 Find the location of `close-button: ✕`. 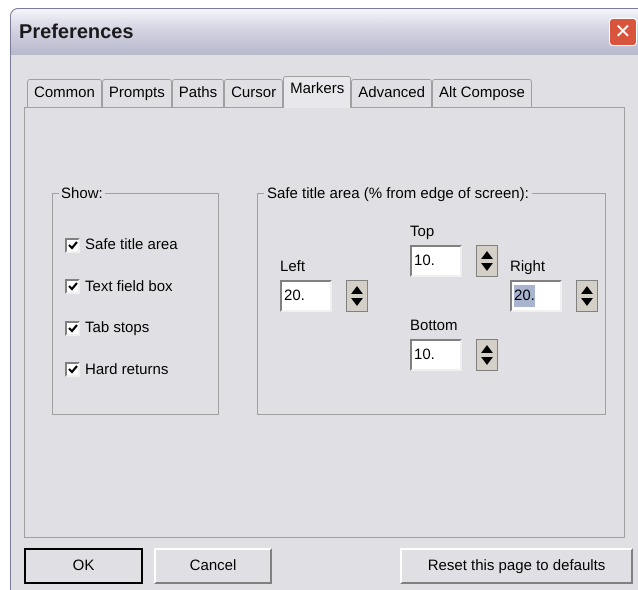

close-button: ✕ is located at coordinates (623, 32).